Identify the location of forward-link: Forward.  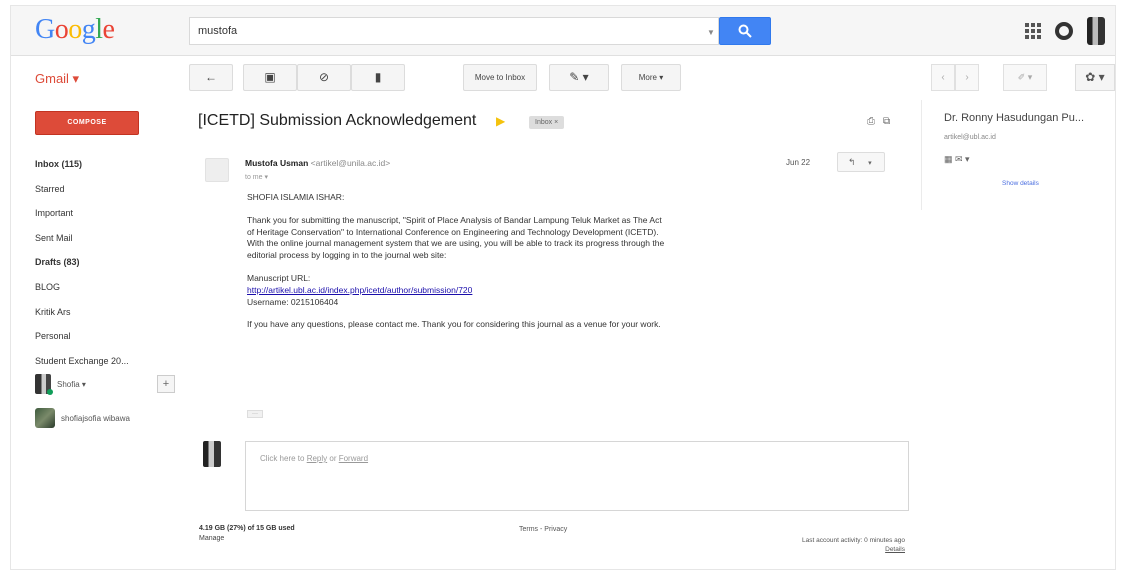
(353, 458).